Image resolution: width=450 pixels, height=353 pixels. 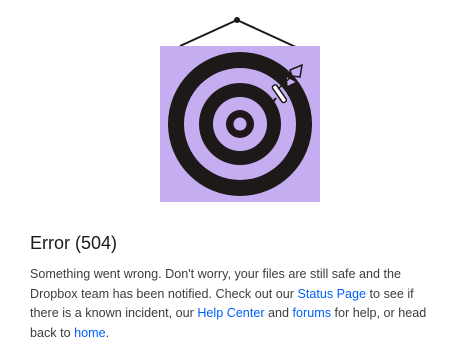 I want to click on error-message-text-3: and, so click(x=278, y=313).